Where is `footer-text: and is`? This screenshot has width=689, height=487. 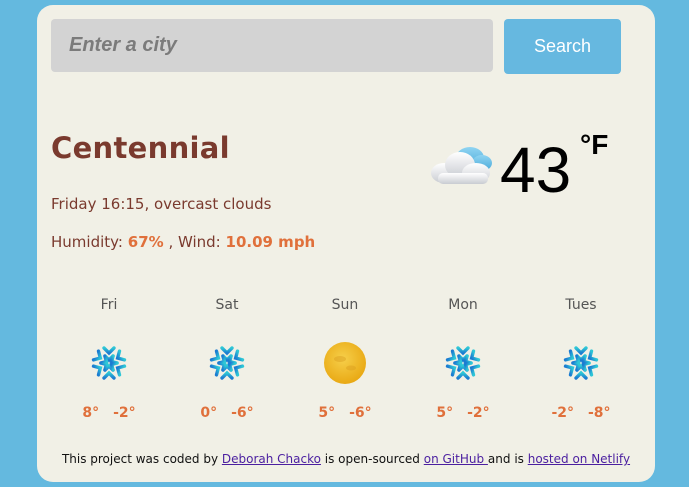 footer-text: and is is located at coordinates (507, 459).